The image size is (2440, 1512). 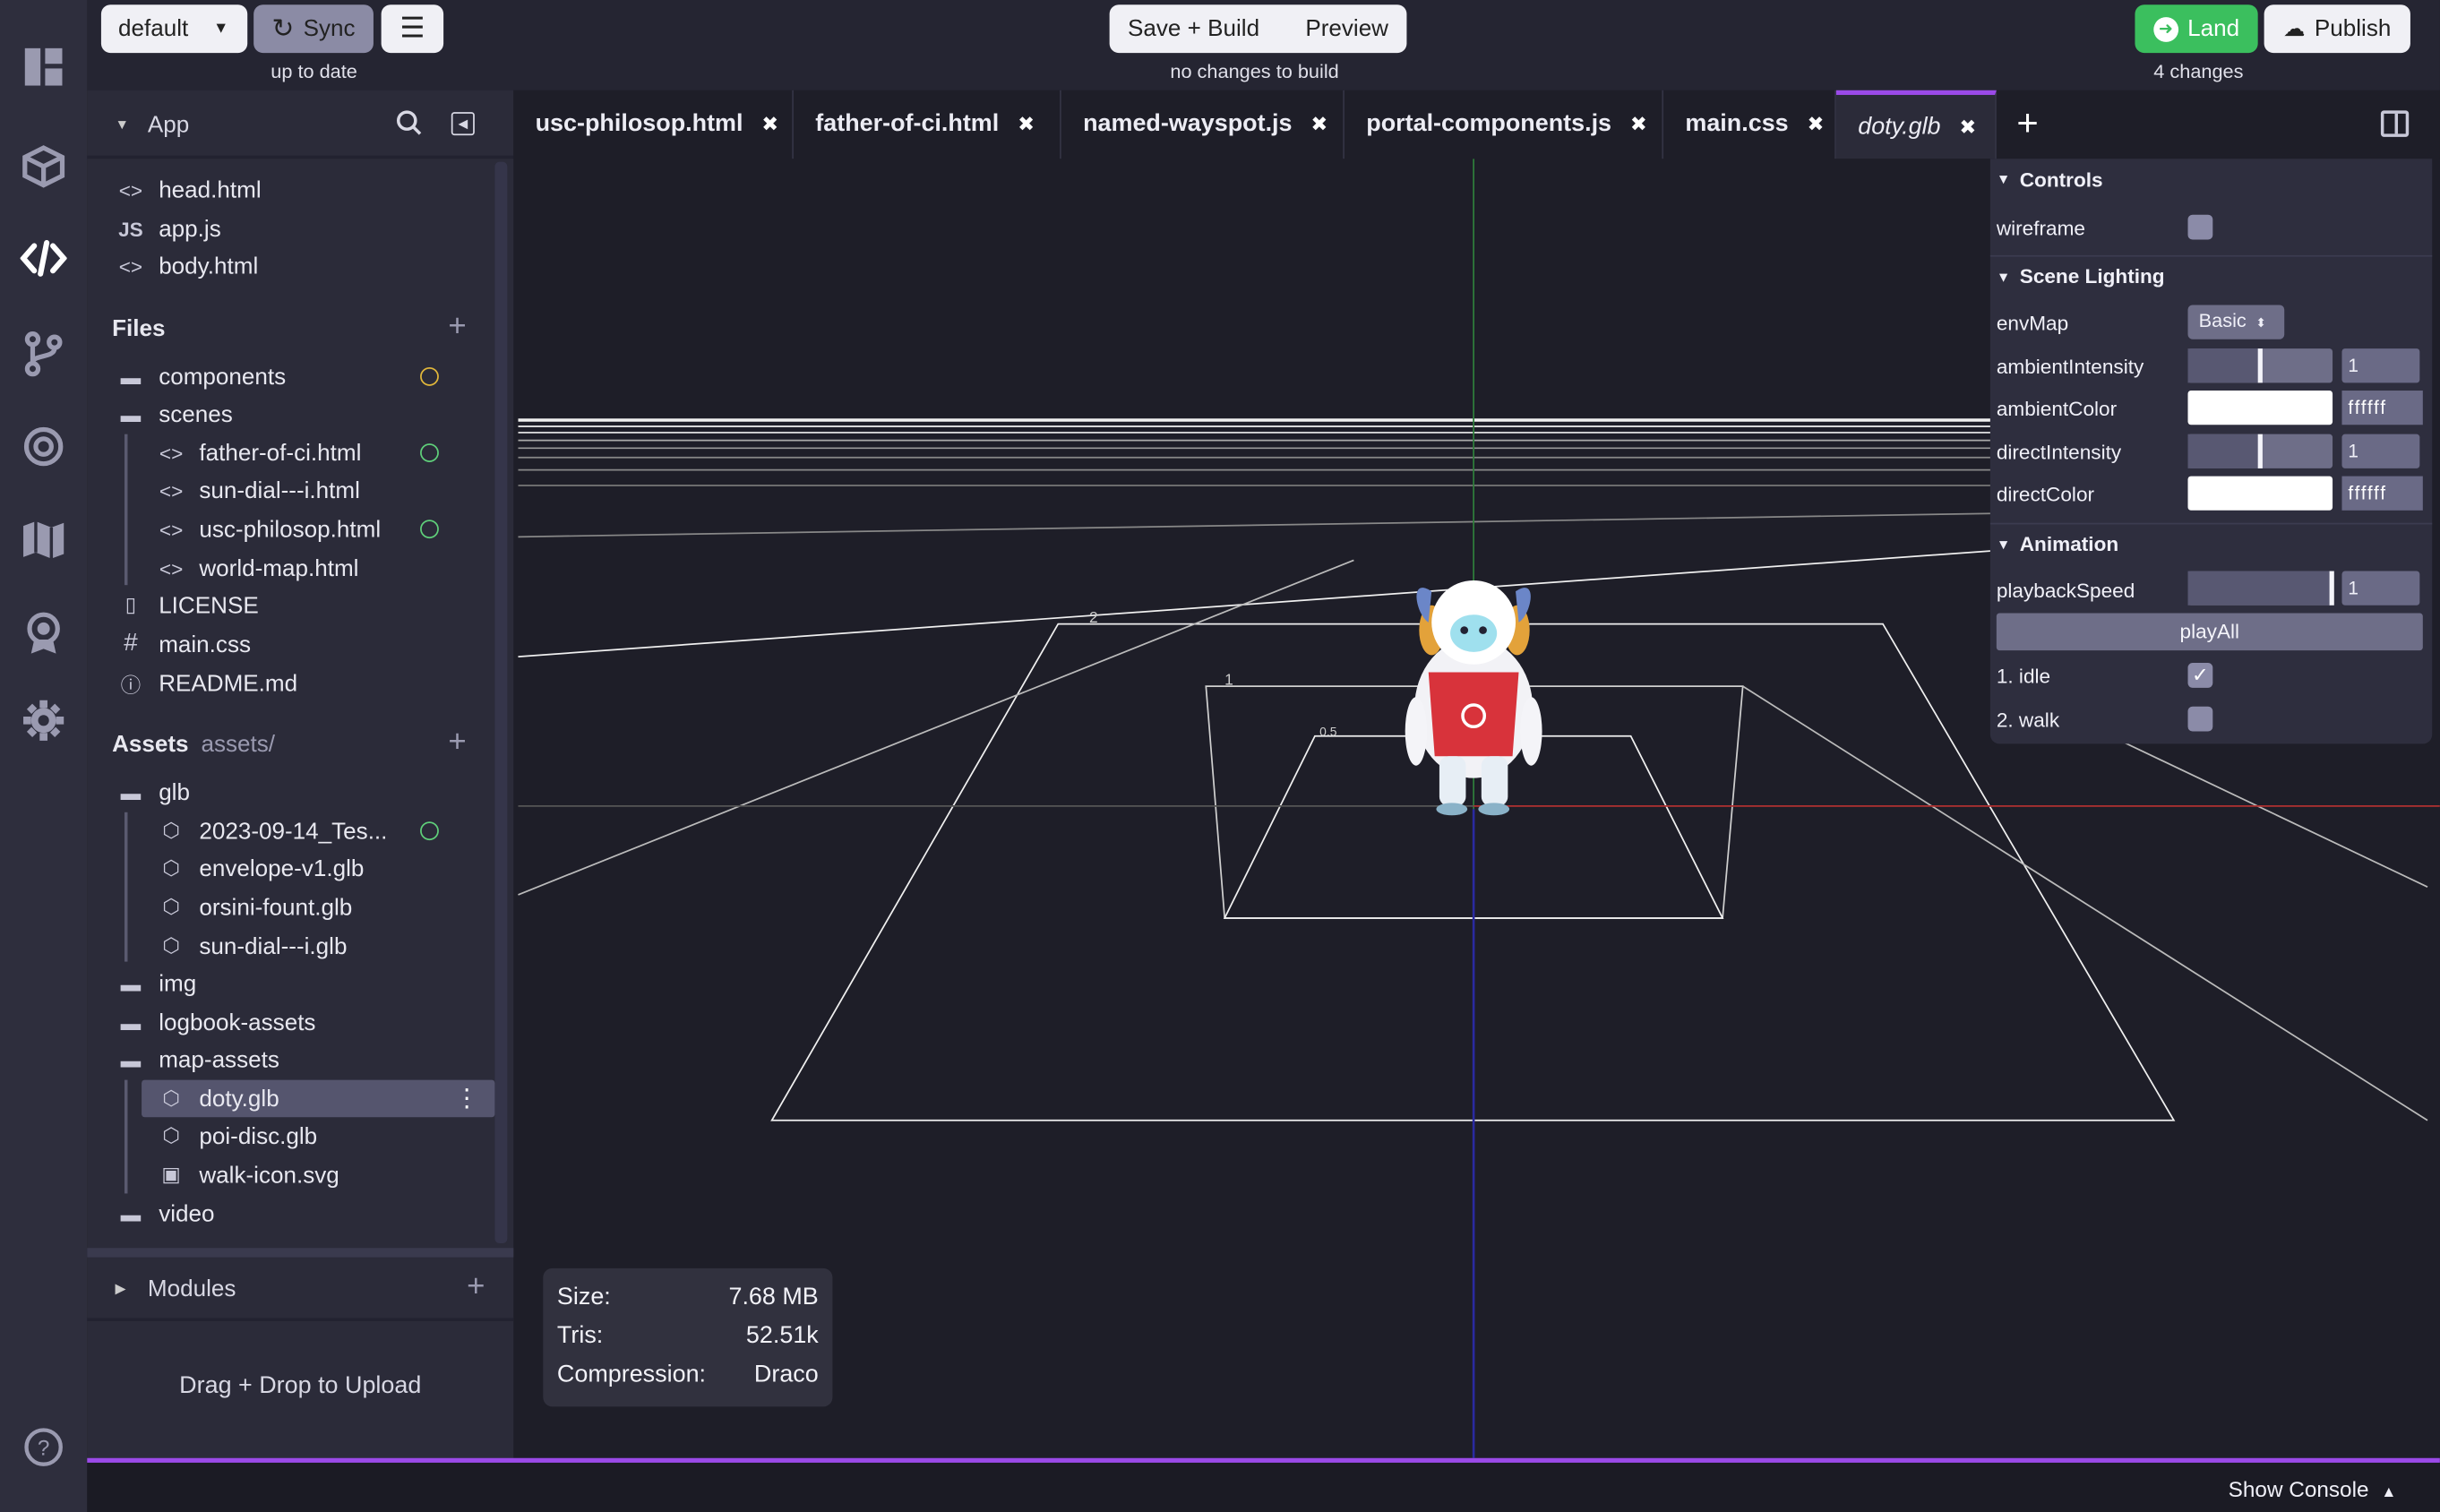 What do you see at coordinates (412, 29) in the screenshot?
I see `menu-button: ☰` at bounding box center [412, 29].